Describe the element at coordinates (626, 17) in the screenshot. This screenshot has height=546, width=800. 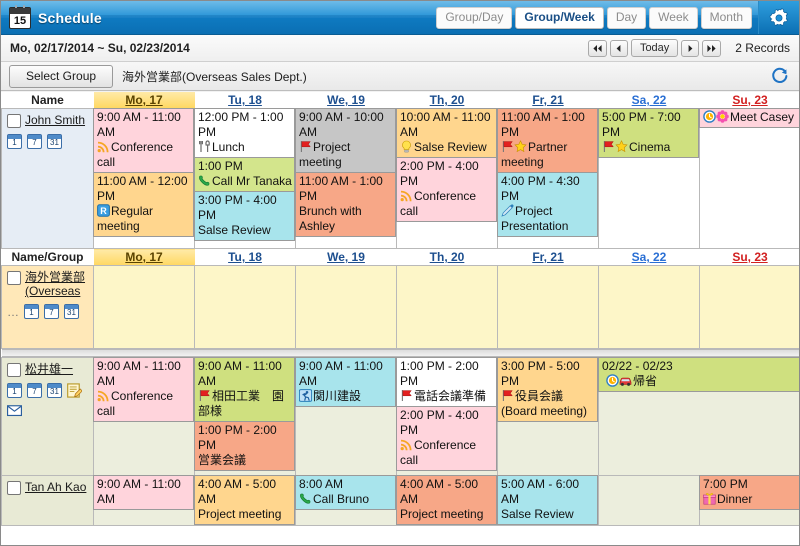
I see `tab-day: Day` at that location.